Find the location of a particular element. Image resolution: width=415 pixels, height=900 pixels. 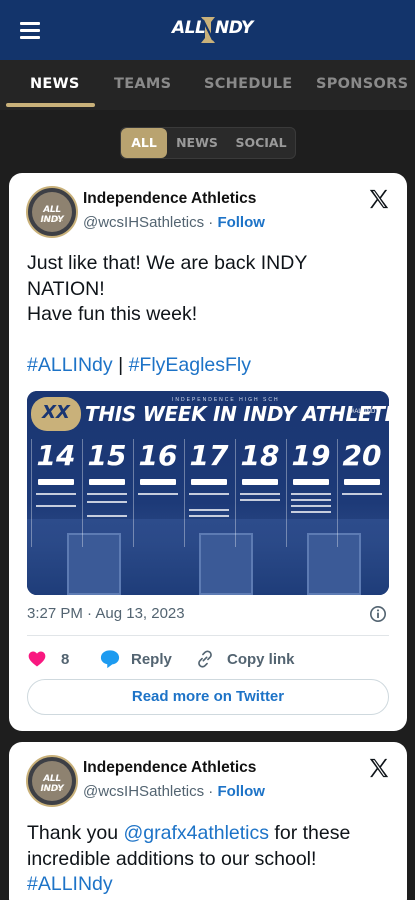

content-filter: ALL NEWS SOCIAL is located at coordinates (208, 143).